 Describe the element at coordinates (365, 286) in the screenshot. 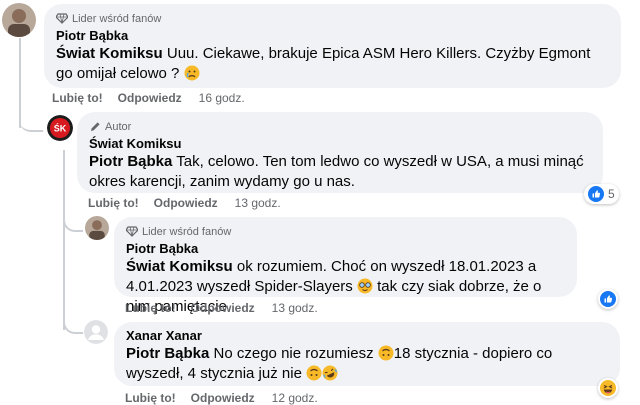

I see `nerd-emoji-icon` at that location.